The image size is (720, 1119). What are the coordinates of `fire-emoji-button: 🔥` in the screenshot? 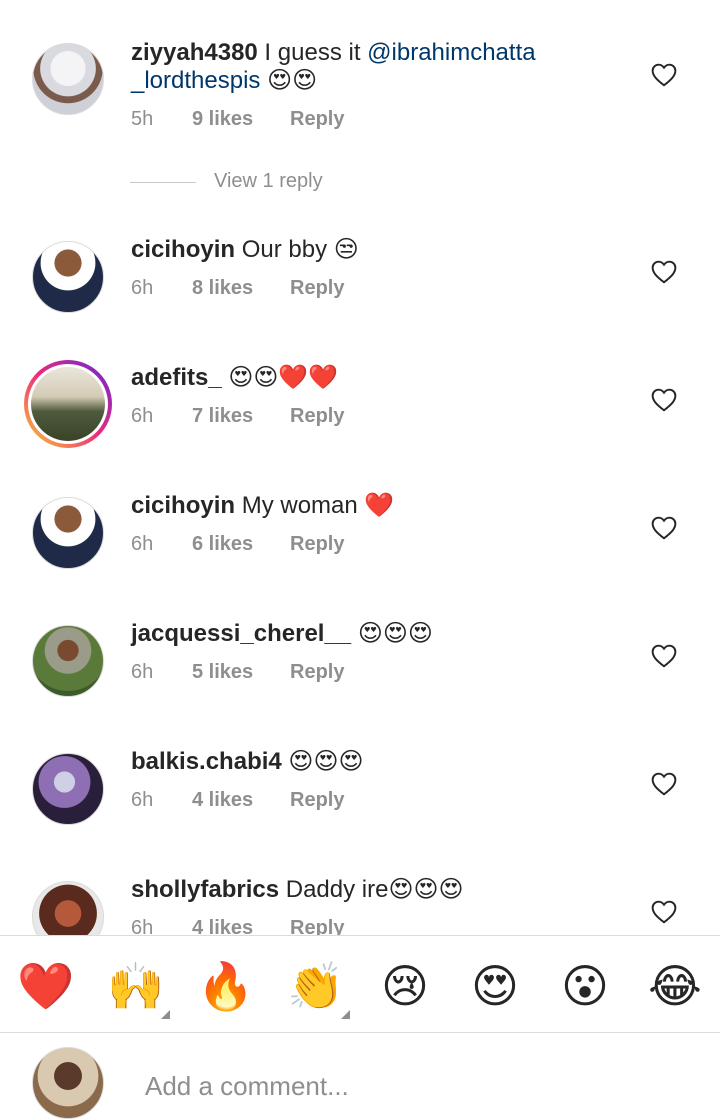 It's located at (225, 986).